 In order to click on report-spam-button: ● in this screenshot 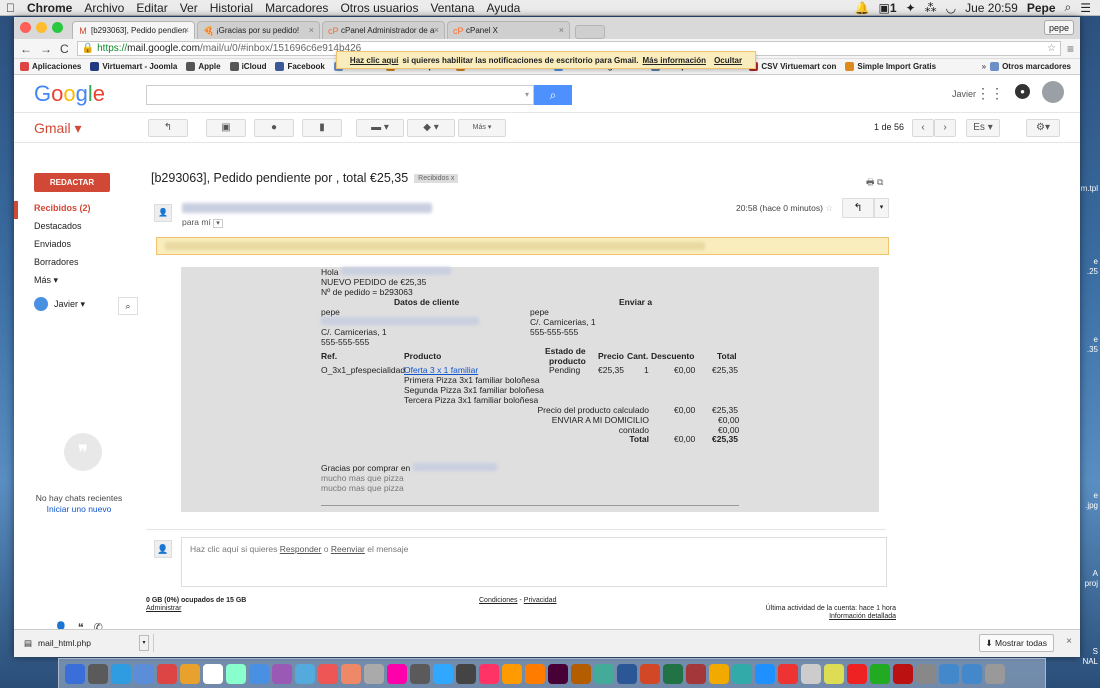, I will do `click(274, 128)`.